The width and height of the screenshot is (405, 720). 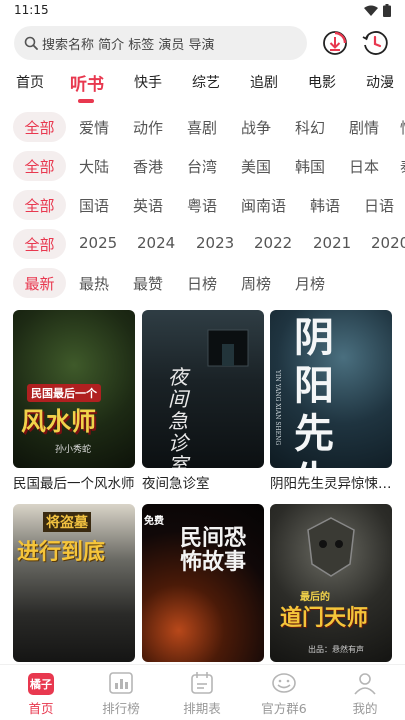 I want to click on filter-language: 全部 国语 英语 粤语 闽南语 韩语 日语, so click(x=202, y=206).